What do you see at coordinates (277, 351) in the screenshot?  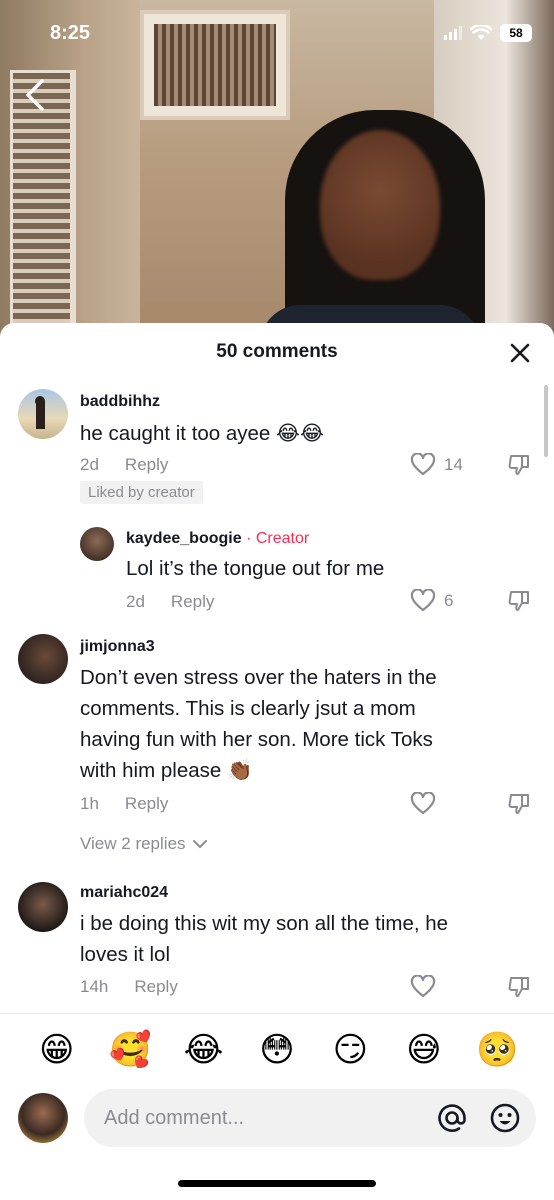 I see `comments-count-title: 50 comments` at bounding box center [277, 351].